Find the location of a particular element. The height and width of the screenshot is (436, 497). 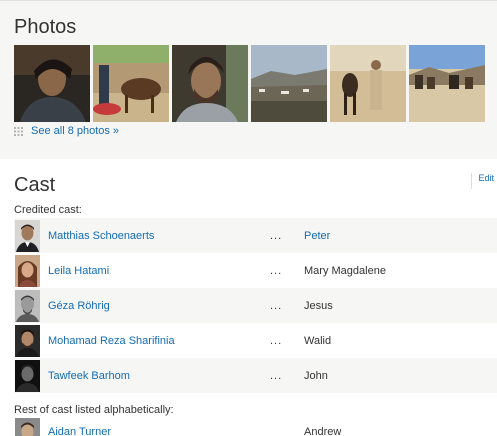

edit-cast-link: Edit is located at coordinates (482, 181).